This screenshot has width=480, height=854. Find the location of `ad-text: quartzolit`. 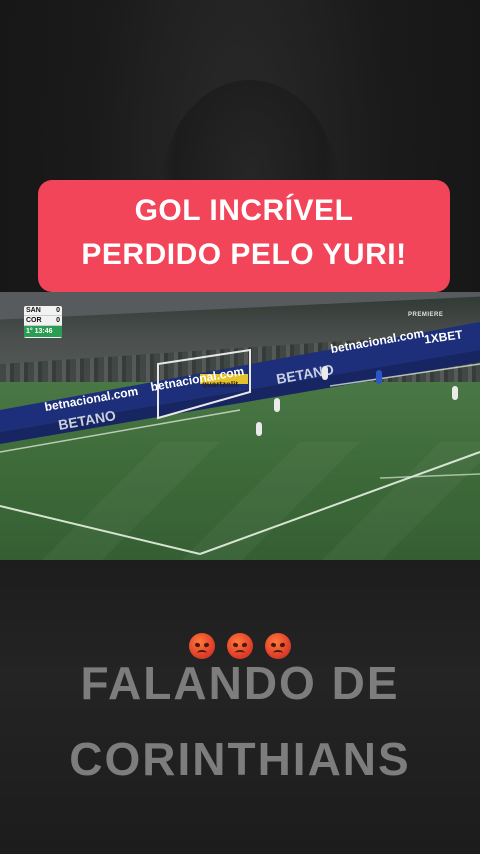

ad-text: quartzolit is located at coordinates (220, 384).